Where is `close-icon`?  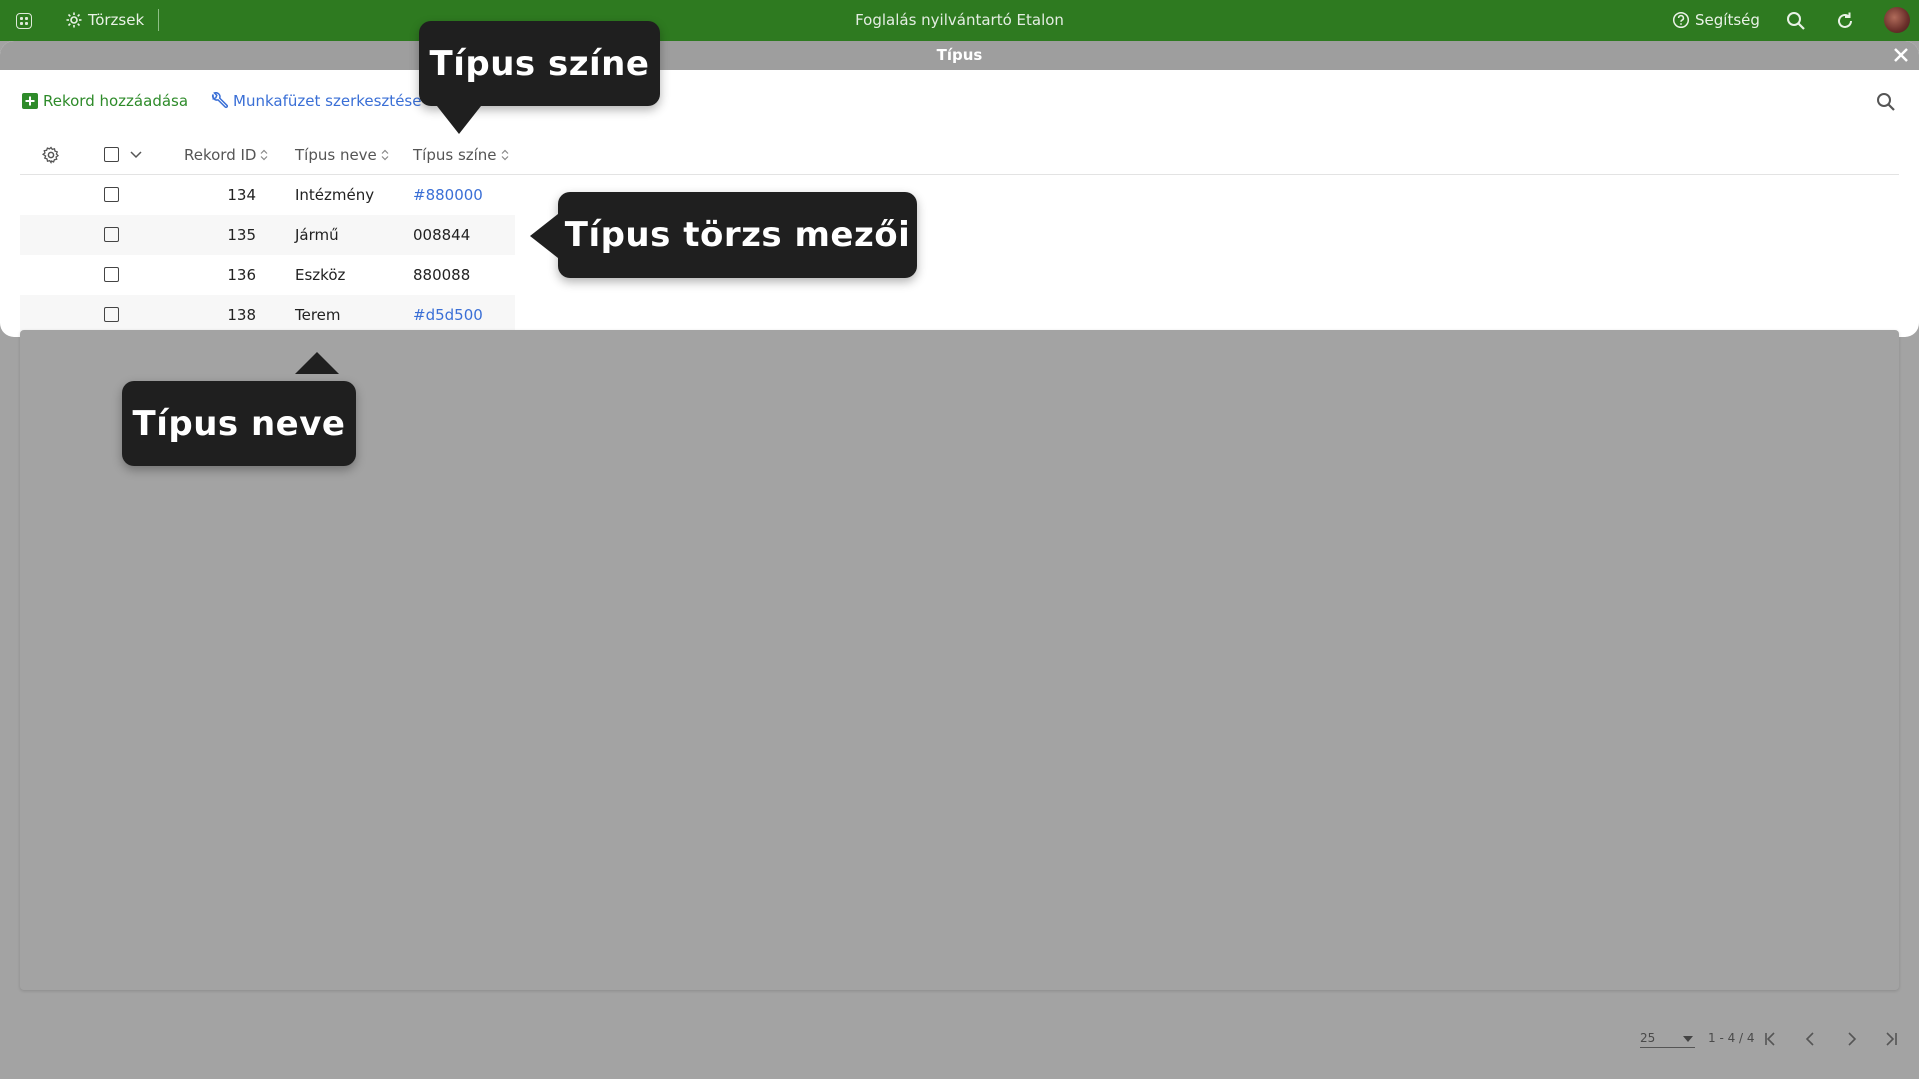 close-icon is located at coordinates (1901, 55).